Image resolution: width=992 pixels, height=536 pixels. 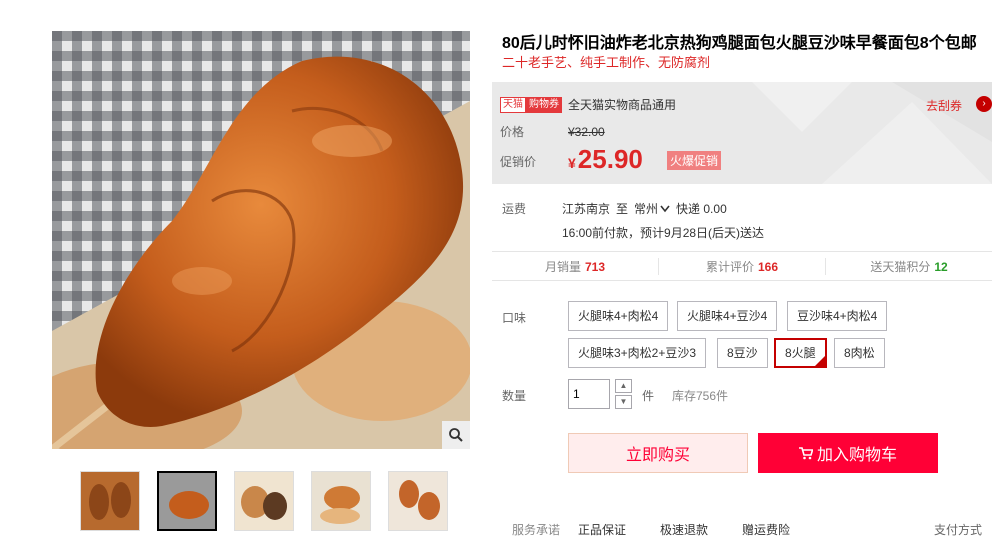 I want to click on thumbnail-strip, so click(x=264, y=501).